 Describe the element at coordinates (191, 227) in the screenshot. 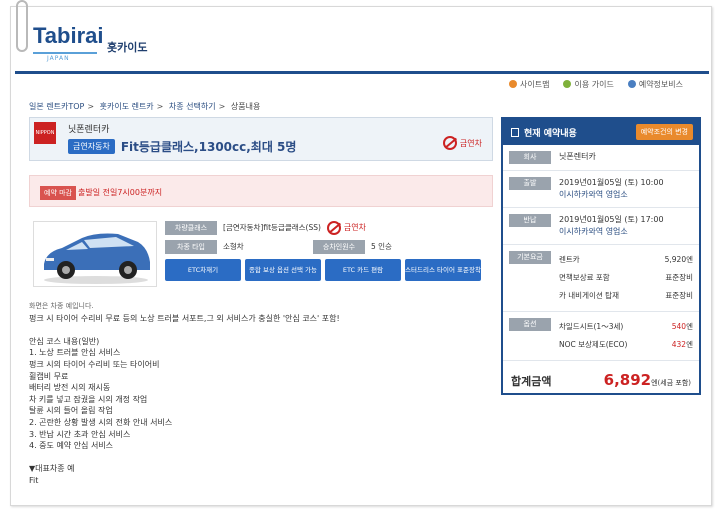

I see `class-label: 차량클래스` at that location.